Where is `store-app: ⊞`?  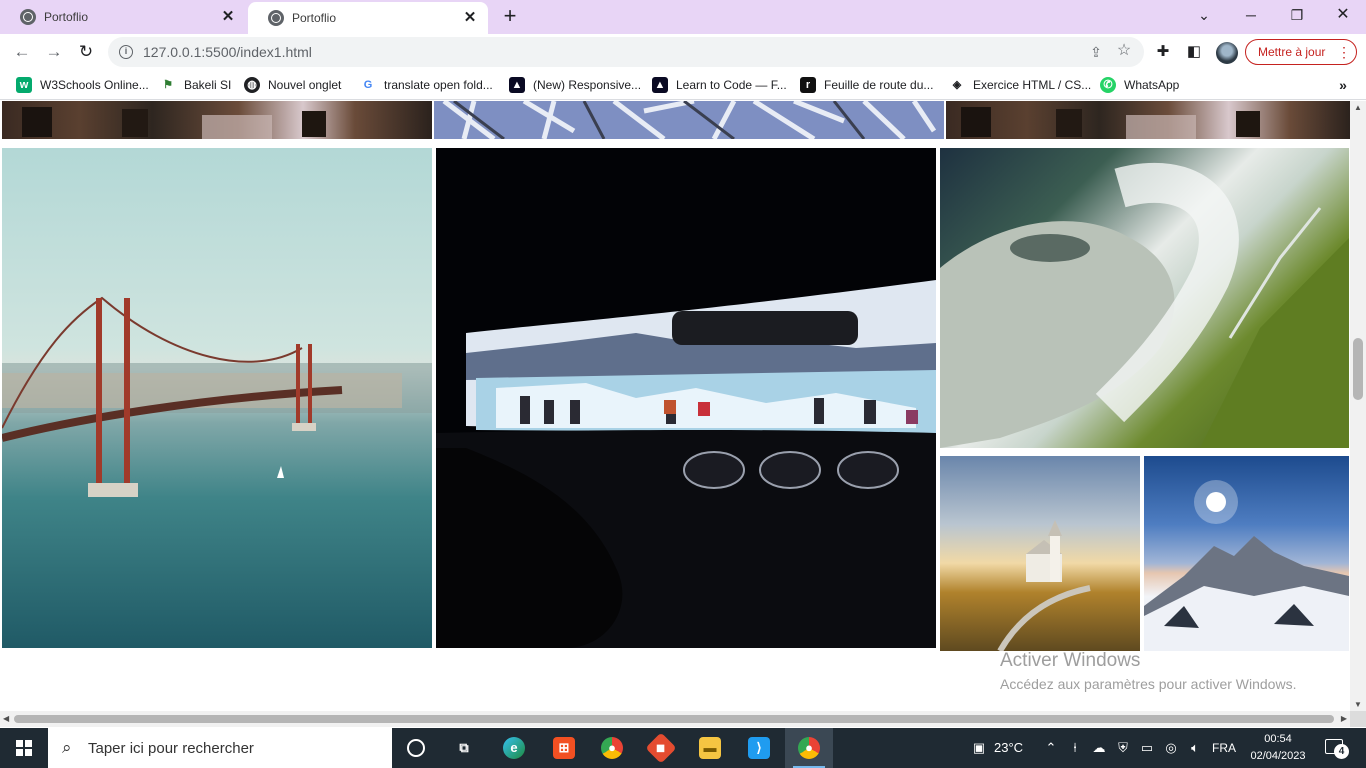 store-app: ⊞ is located at coordinates (564, 748).